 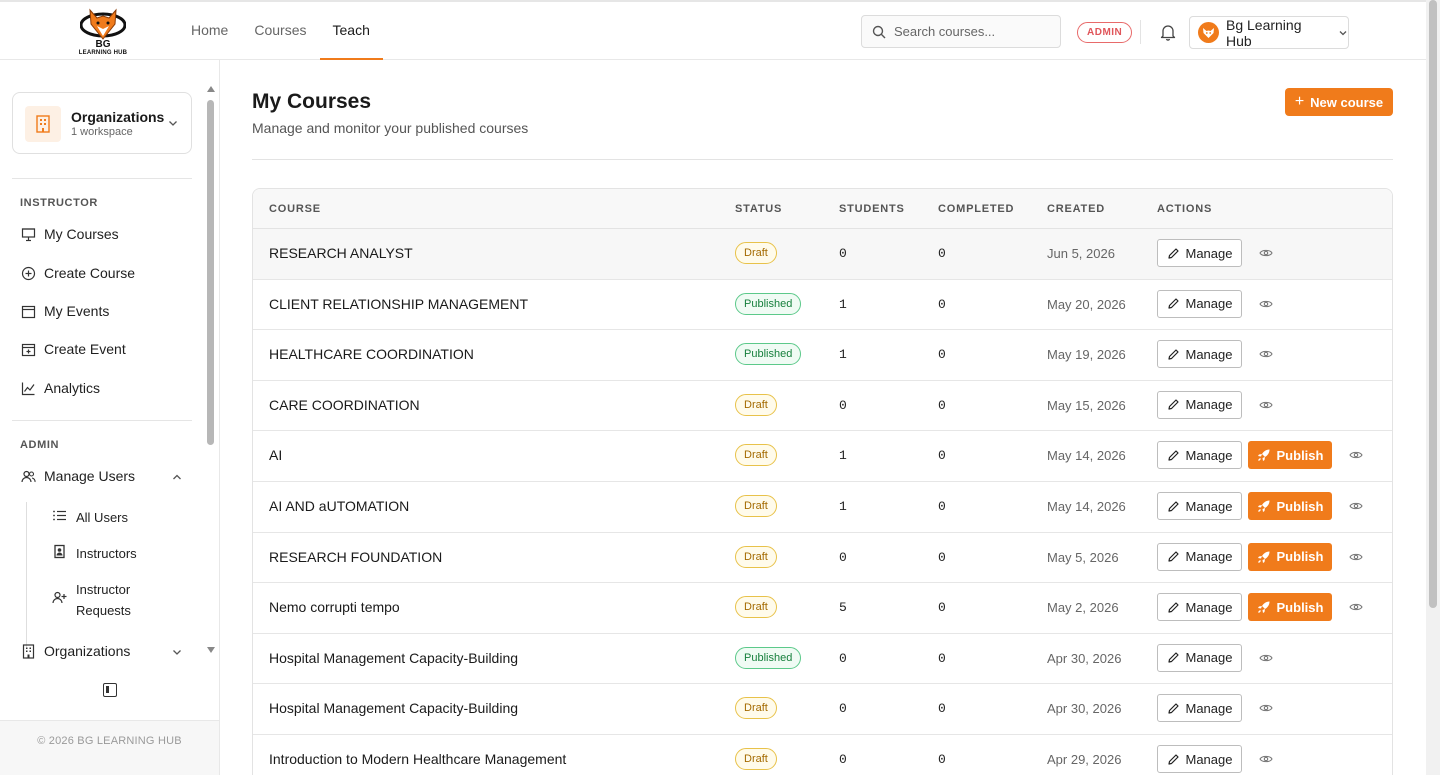 I want to click on users-icon, so click(x=28, y=476).